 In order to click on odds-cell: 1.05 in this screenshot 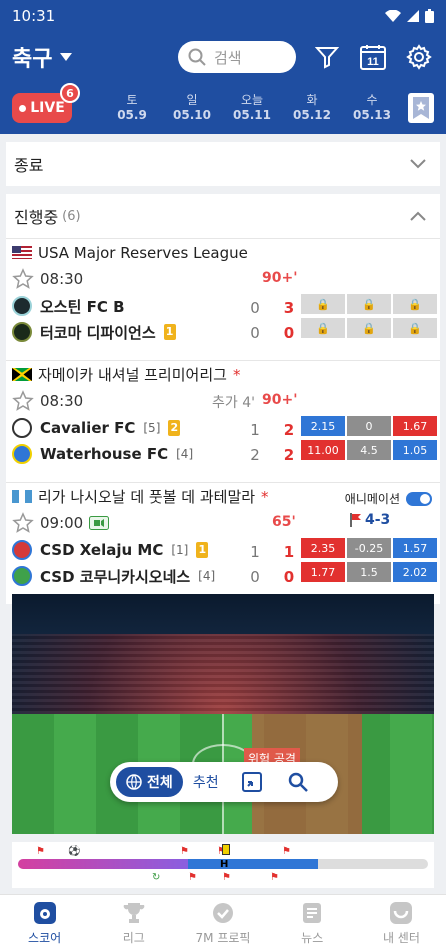, I will do `click(415, 450)`.